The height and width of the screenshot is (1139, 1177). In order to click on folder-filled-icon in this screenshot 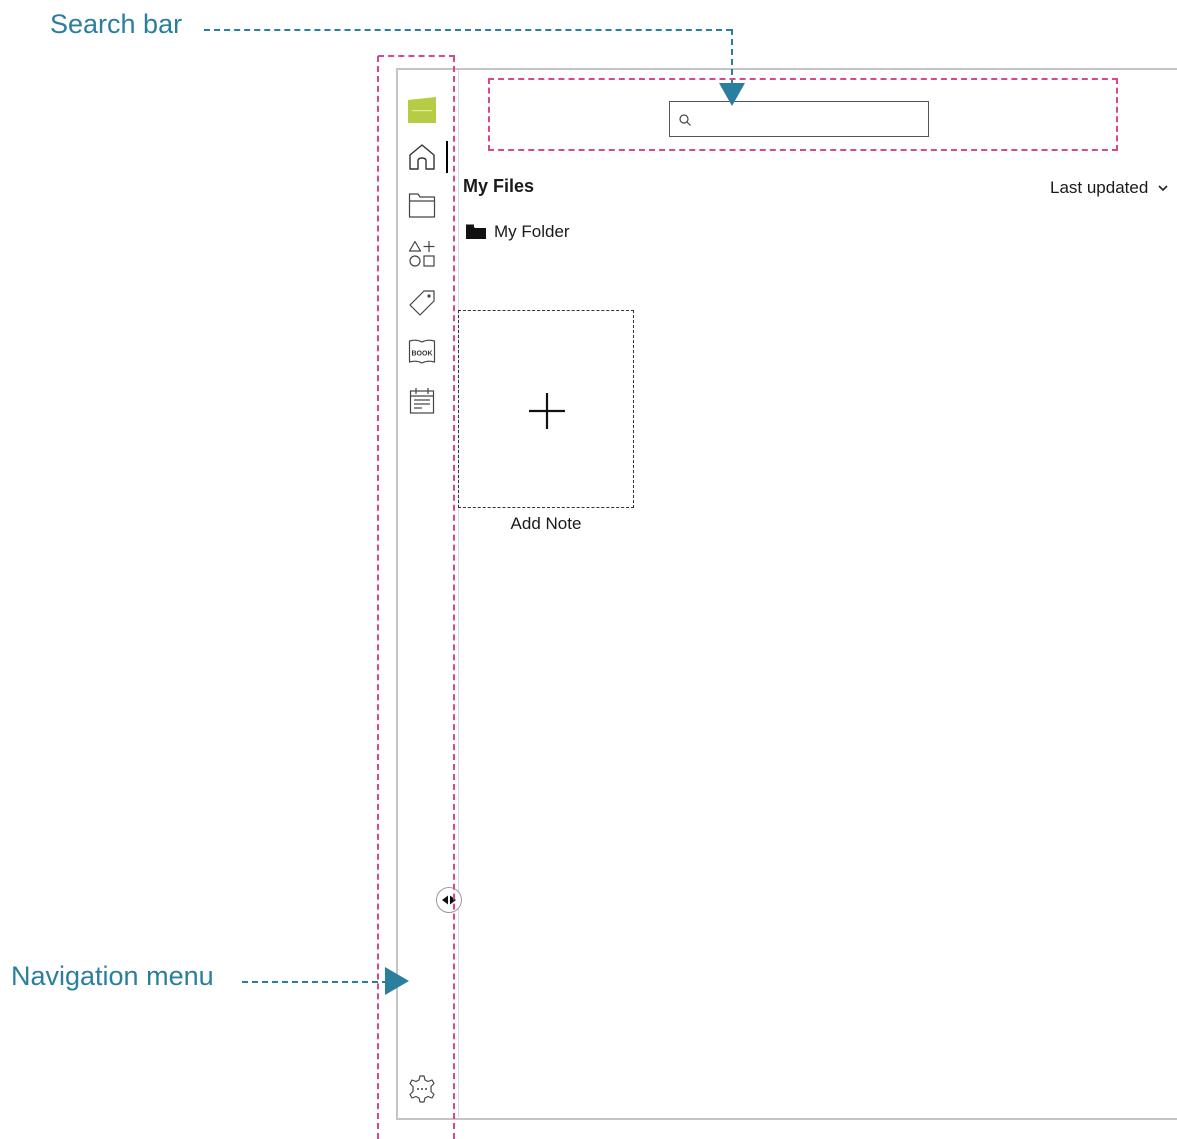, I will do `click(476, 231)`.